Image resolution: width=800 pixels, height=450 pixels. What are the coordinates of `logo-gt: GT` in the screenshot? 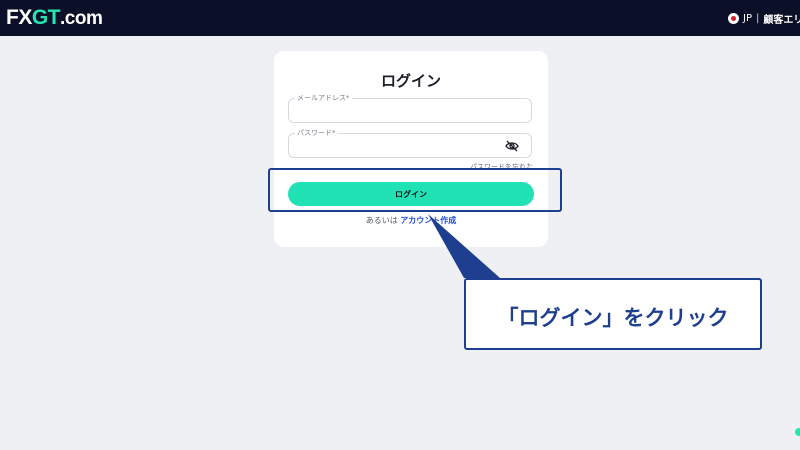 It's located at (46, 17).